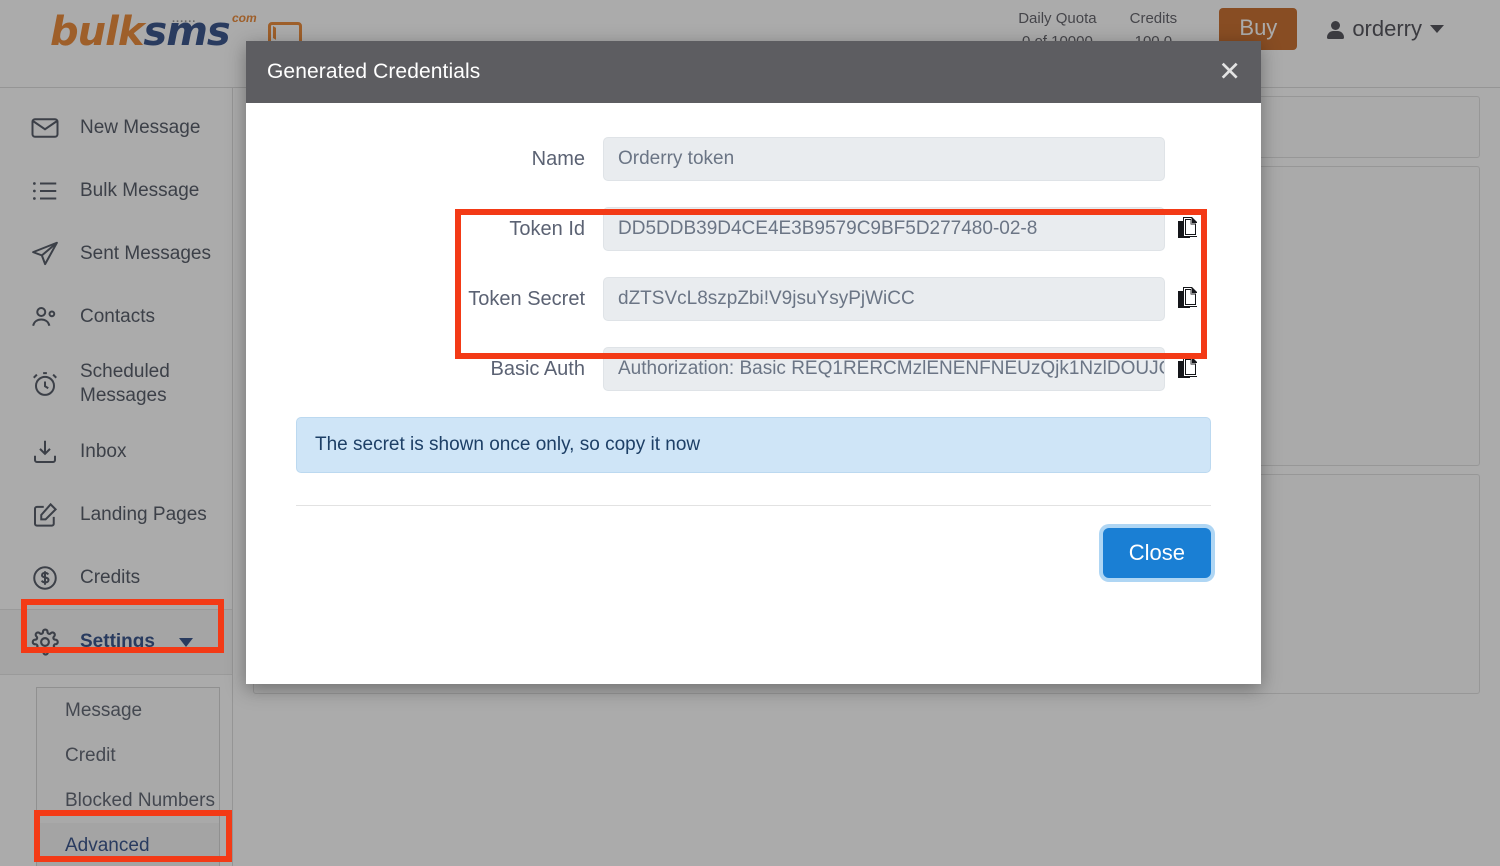 Image resolution: width=1500 pixels, height=866 pixels. Describe the element at coordinates (884, 159) in the screenshot. I see `name-input: Orderry token` at that location.